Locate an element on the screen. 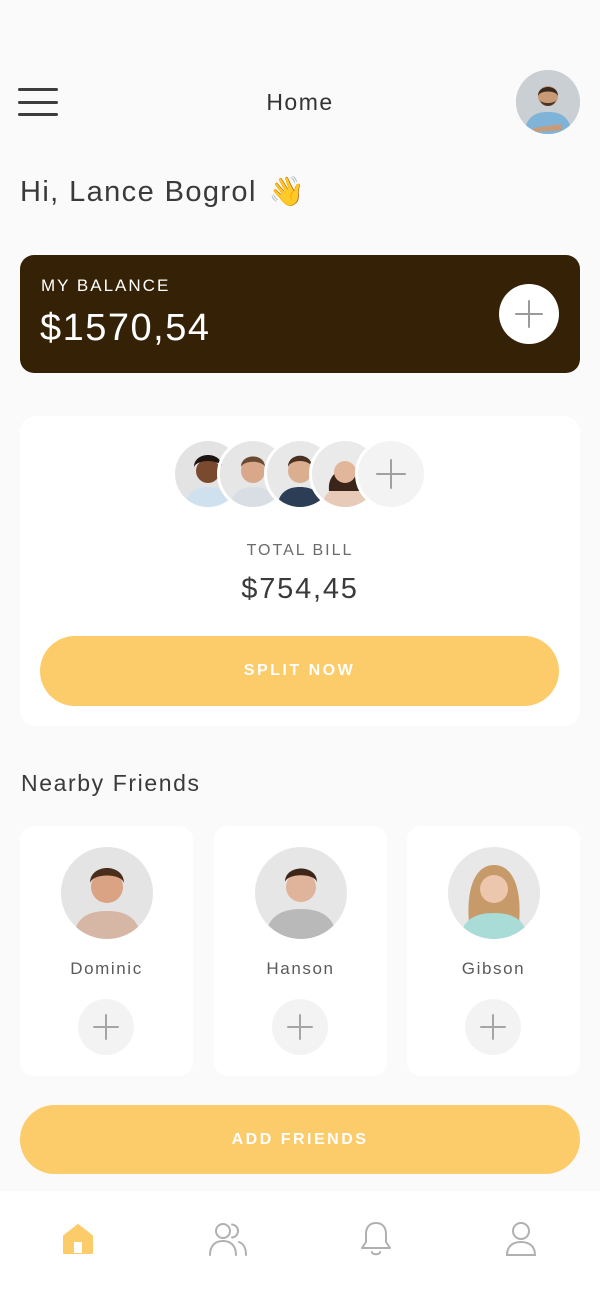 Image resolution: width=600 pixels, height=1299 pixels. balance-card: MY BALANCE $1570,54 is located at coordinates (300, 314).